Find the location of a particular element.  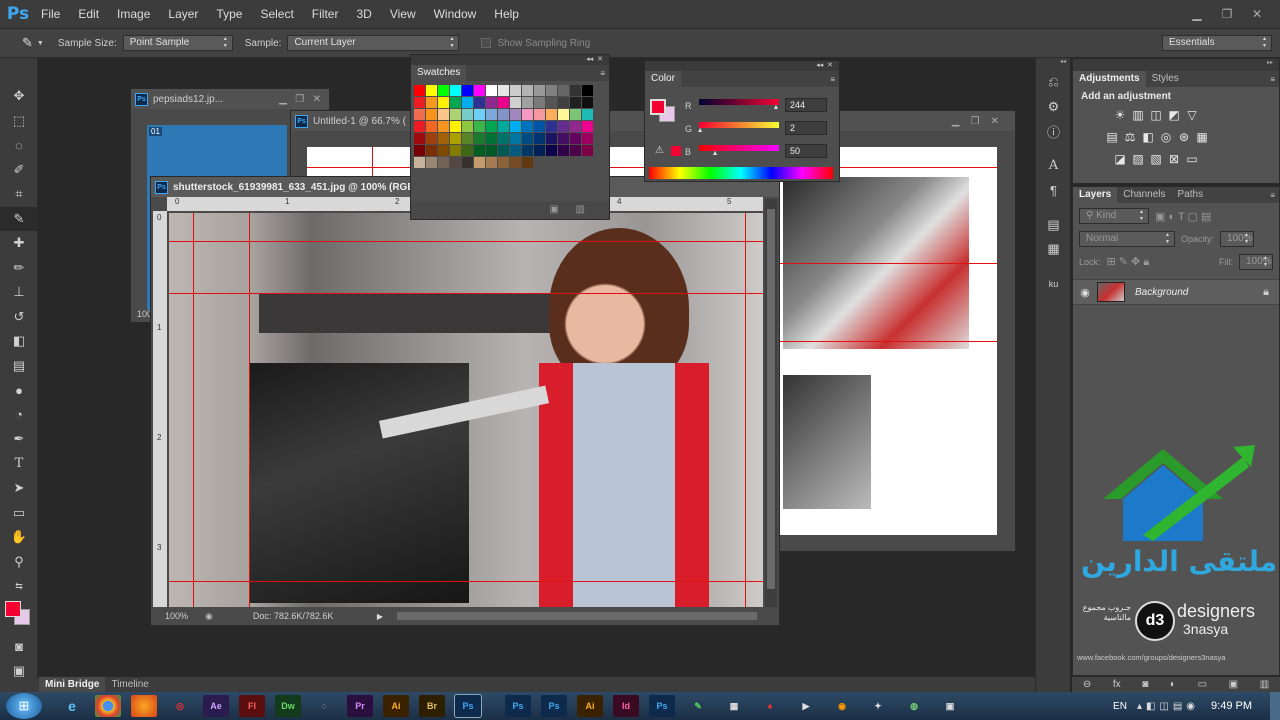

hand-tool-icon: ✋ is located at coordinates (19, 537).